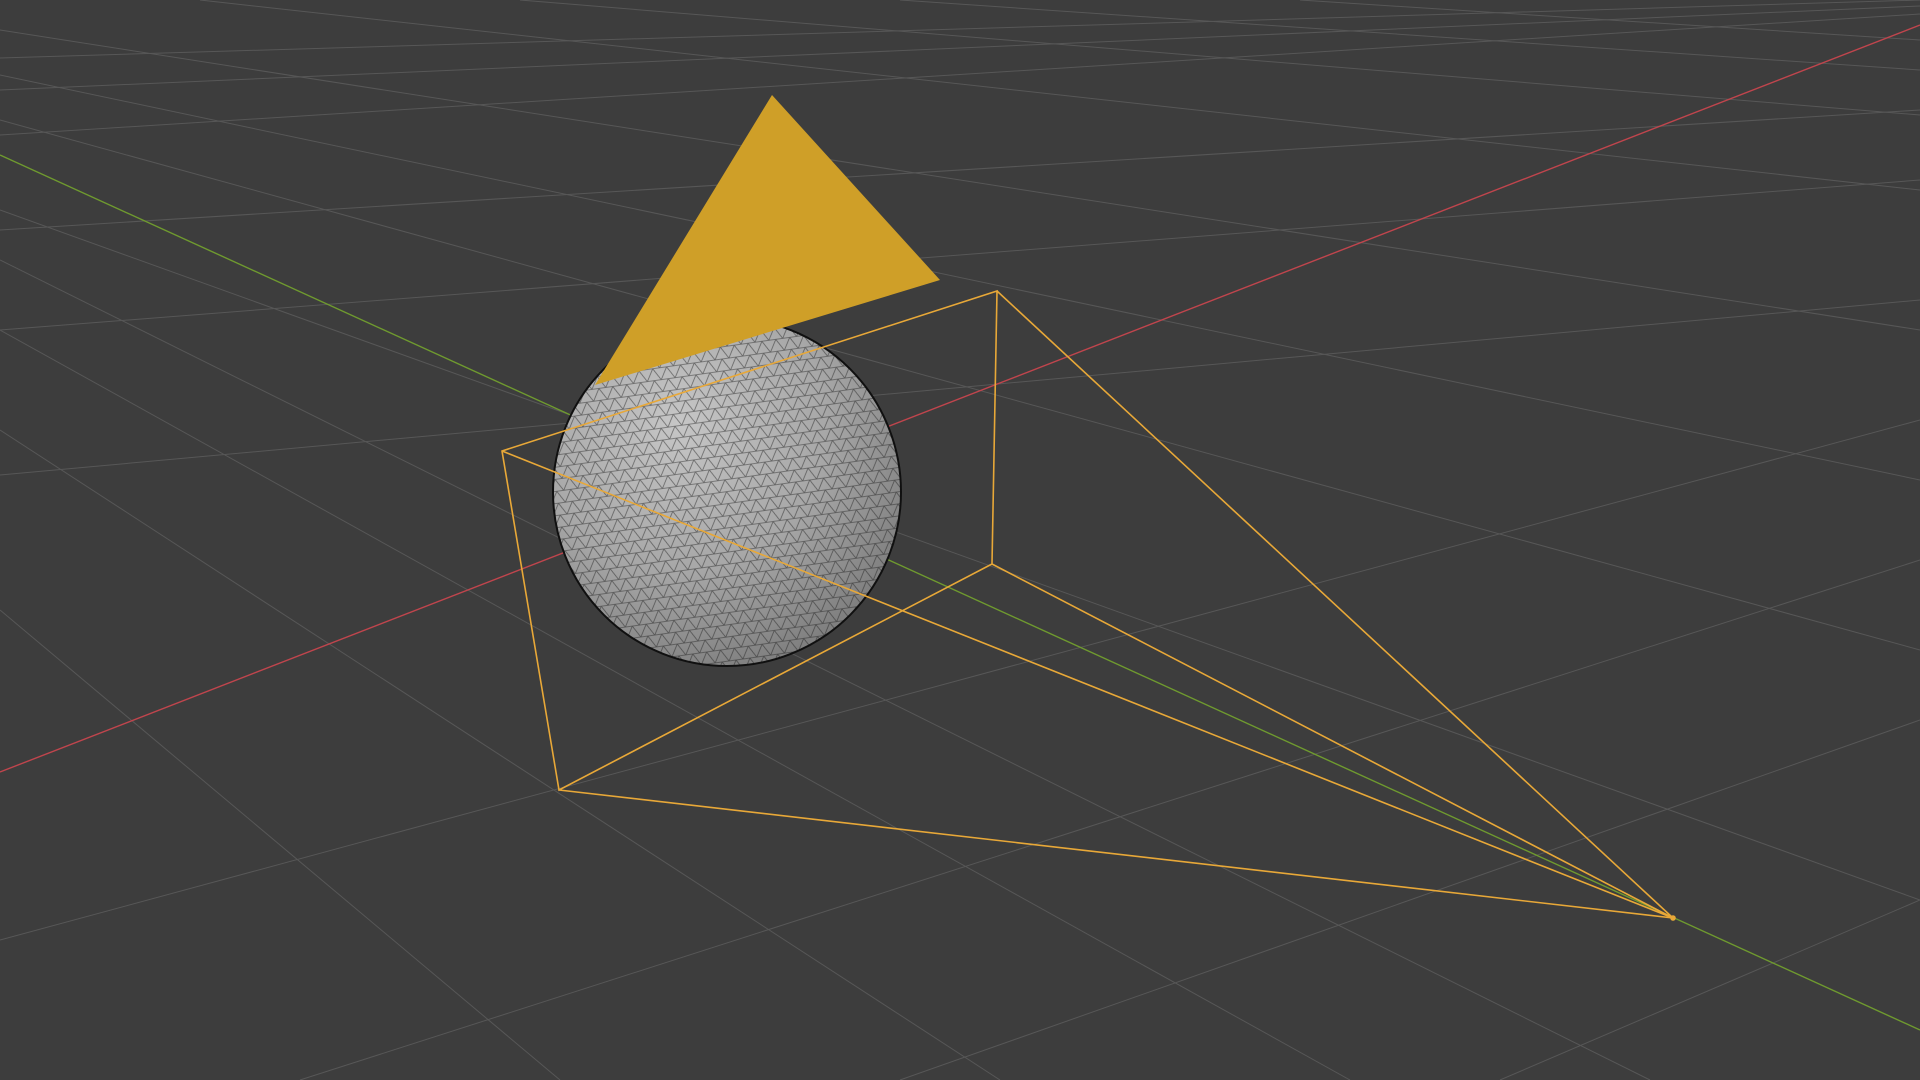  I want to click on camera-icon, so click(1673, 918).